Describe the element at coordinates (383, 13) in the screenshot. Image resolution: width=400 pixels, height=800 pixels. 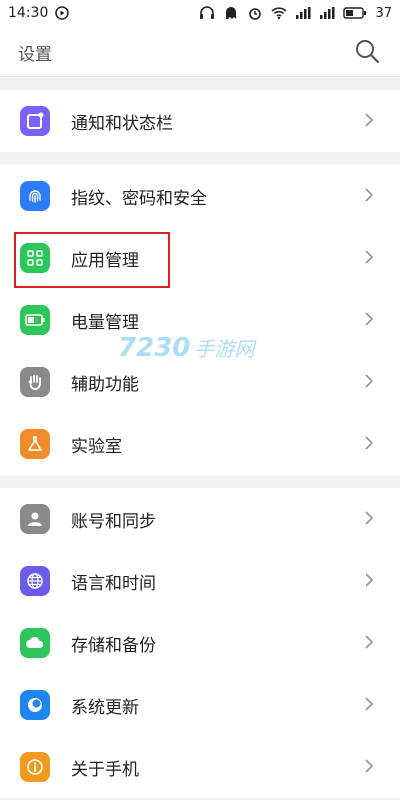
I see `battery-percent: 37` at that location.